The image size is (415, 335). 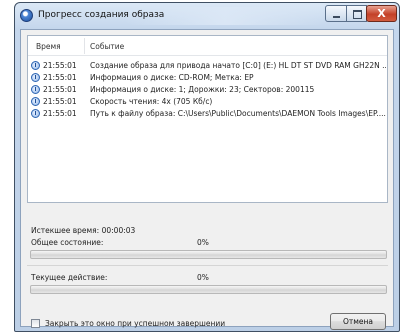 I want to click on column-header-event: Событие, so click(x=107, y=46).